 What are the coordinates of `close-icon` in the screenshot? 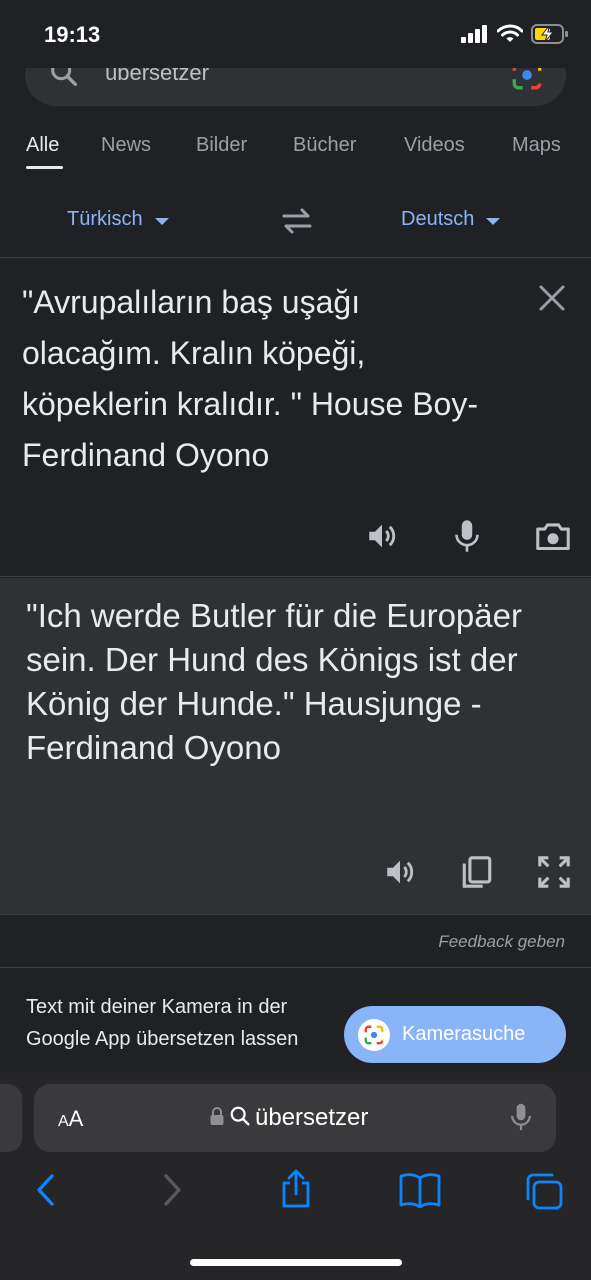 It's located at (552, 300).